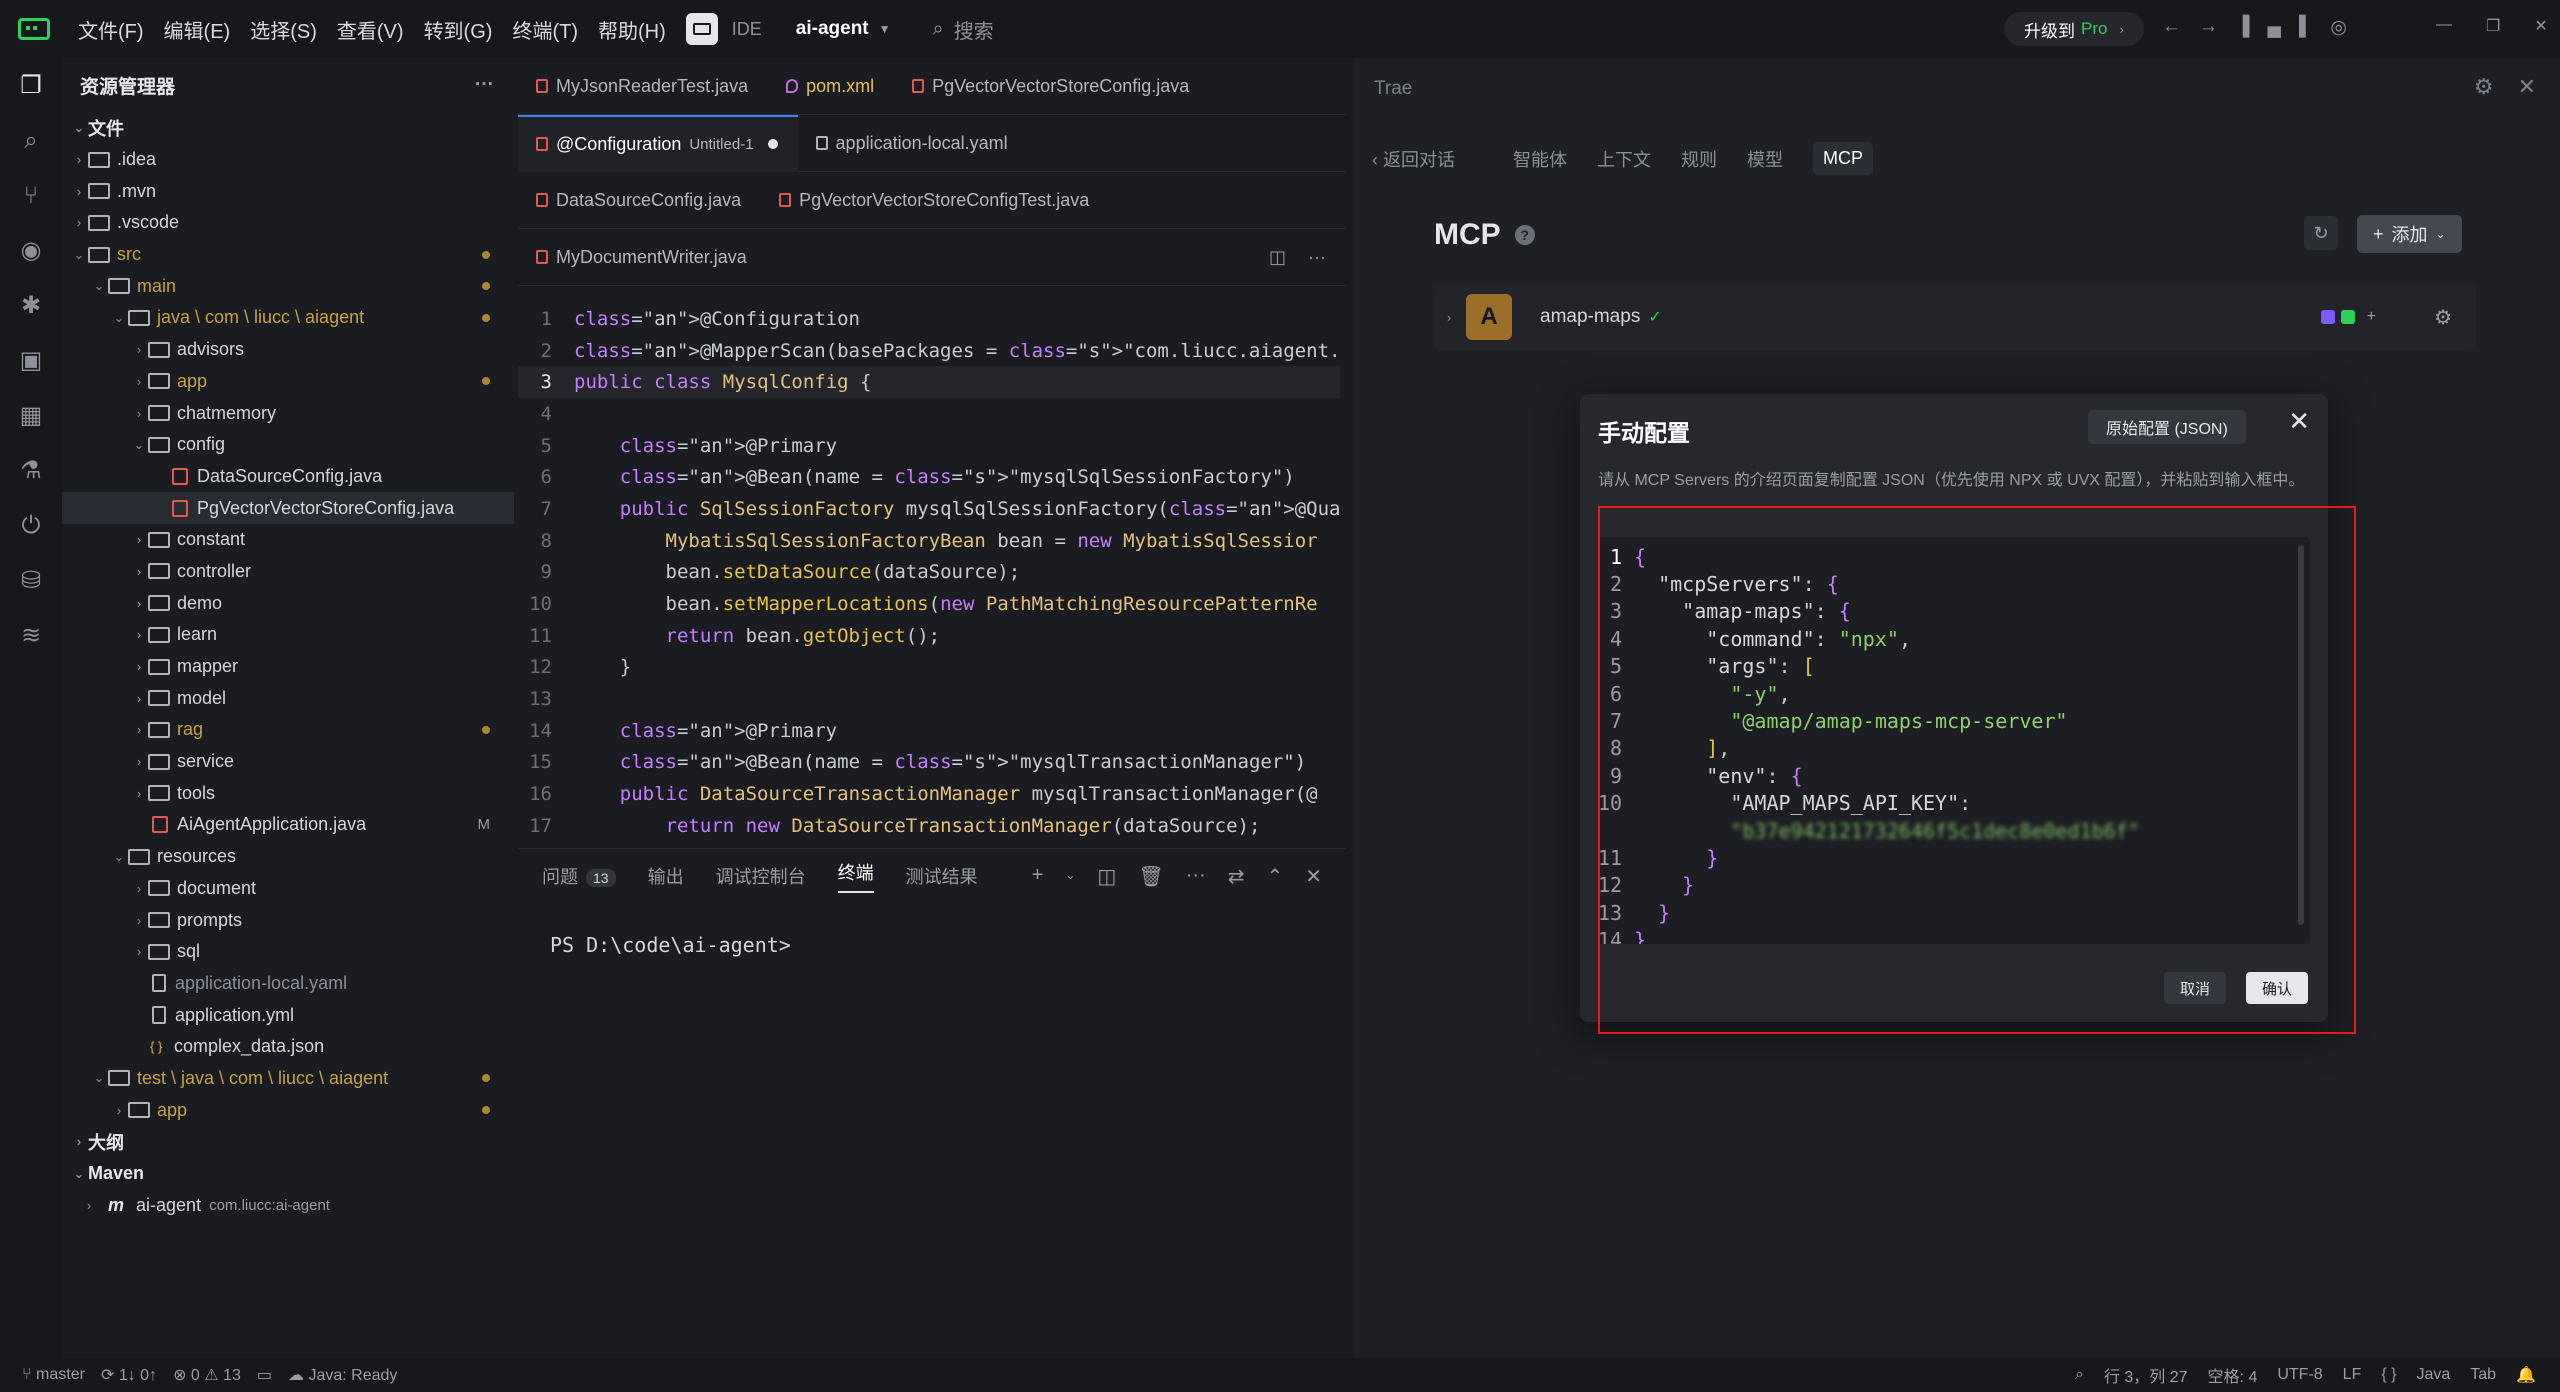 This screenshot has height=1392, width=2560. Describe the element at coordinates (2483, 1375) in the screenshot. I see `tab-mode: Tab` at that location.